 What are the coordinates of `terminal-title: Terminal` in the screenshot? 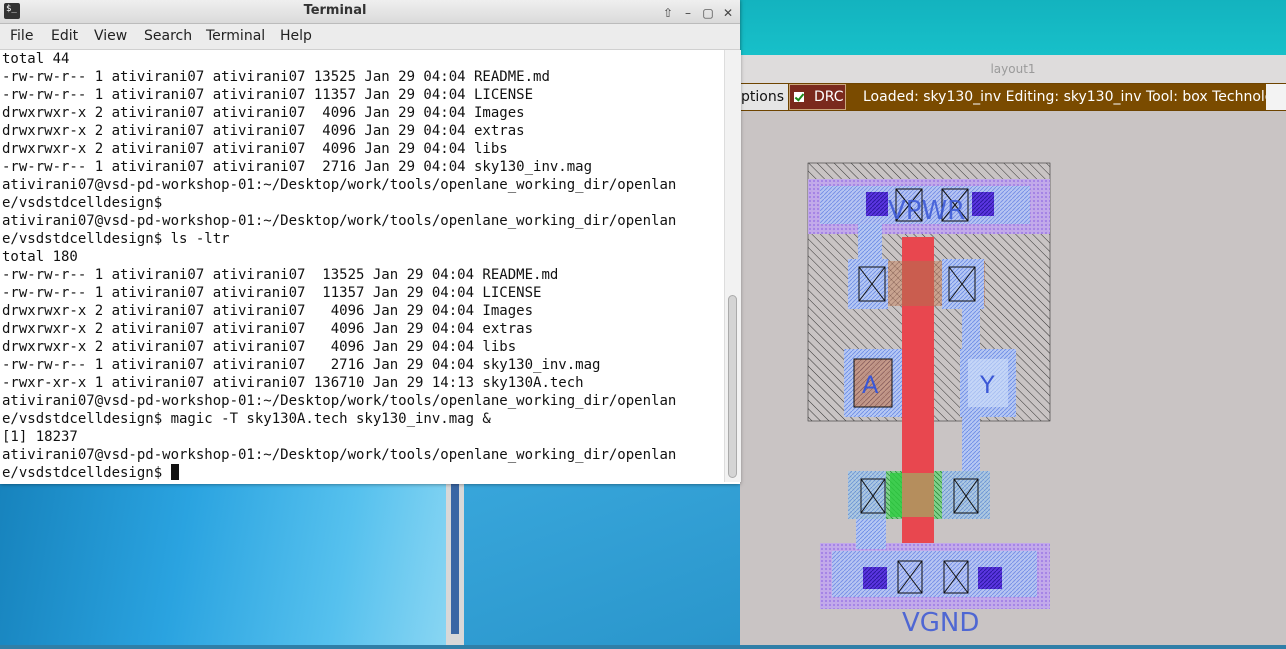 It's located at (335, 10).